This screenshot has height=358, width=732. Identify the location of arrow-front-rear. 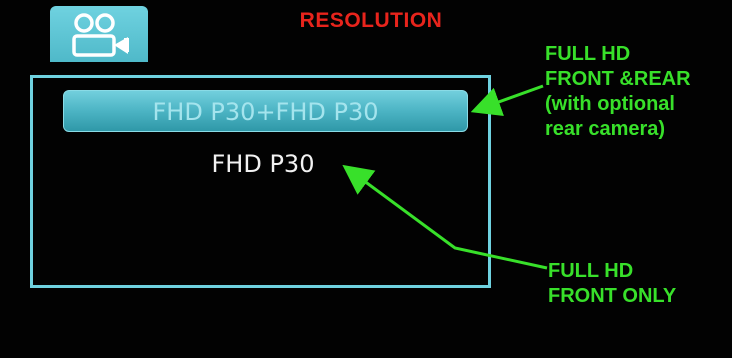
(507, 100).